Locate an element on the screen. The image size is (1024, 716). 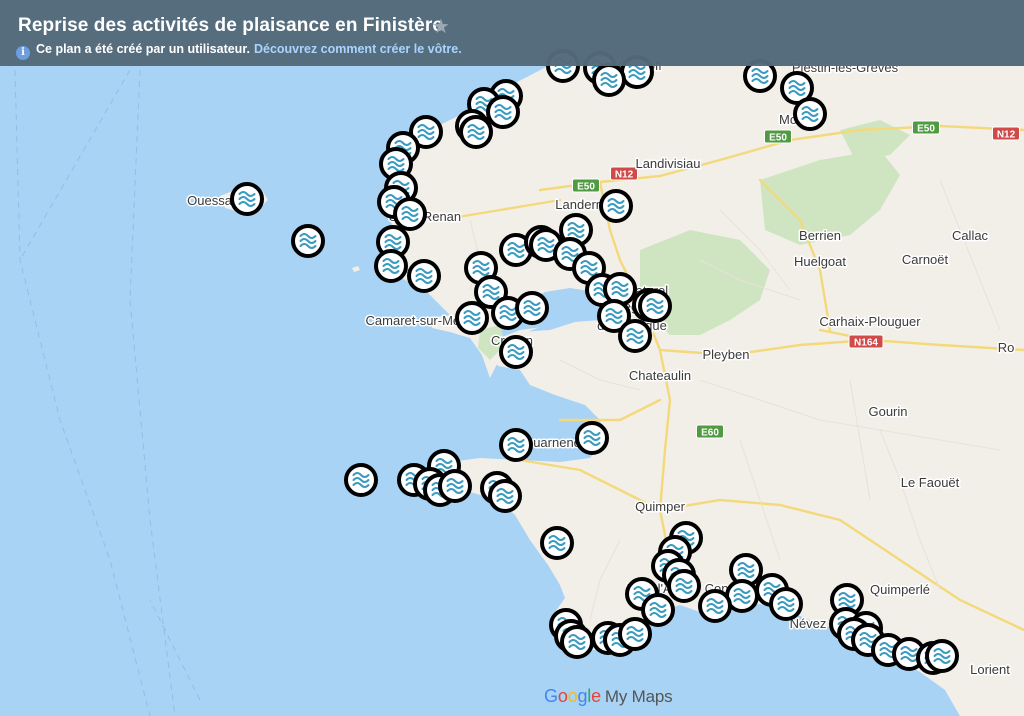
place-label: Berrien is located at coordinates (820, 235).